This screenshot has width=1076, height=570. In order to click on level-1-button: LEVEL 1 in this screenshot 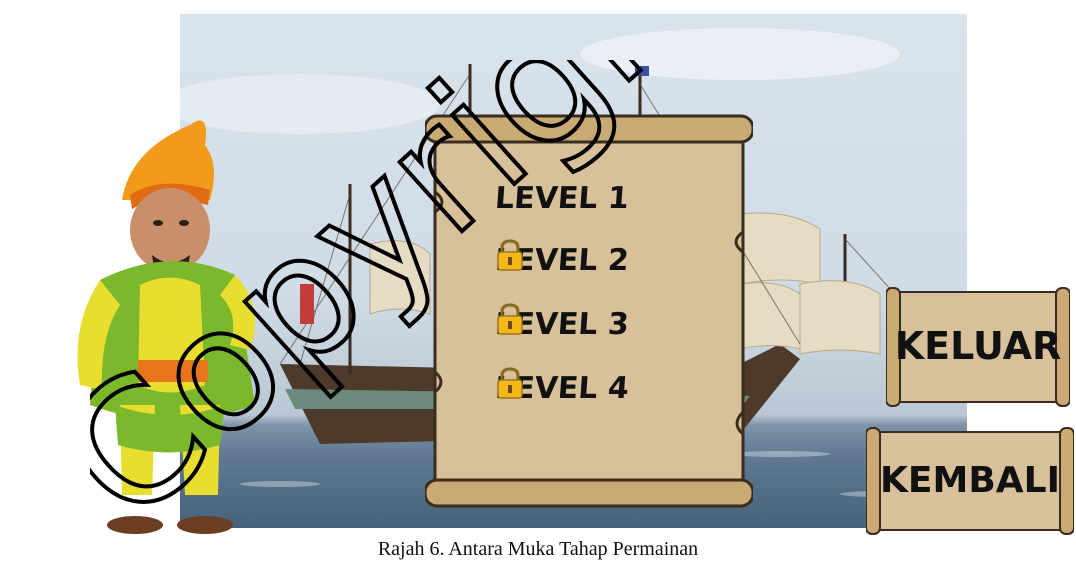, I will do `click(561, 198)`.